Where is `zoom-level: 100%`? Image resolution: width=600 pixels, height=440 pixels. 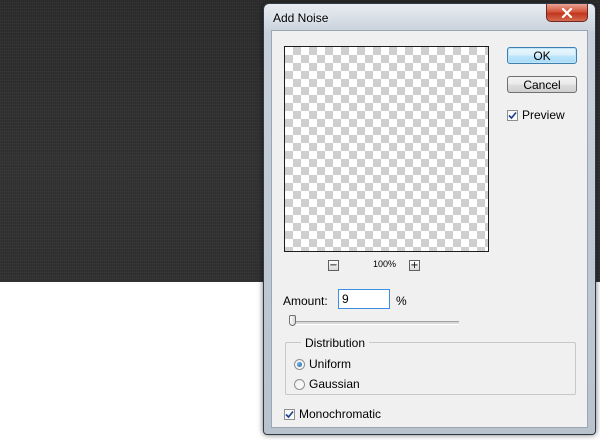 zoom-level: 100% is located at coordinates (385, 264).